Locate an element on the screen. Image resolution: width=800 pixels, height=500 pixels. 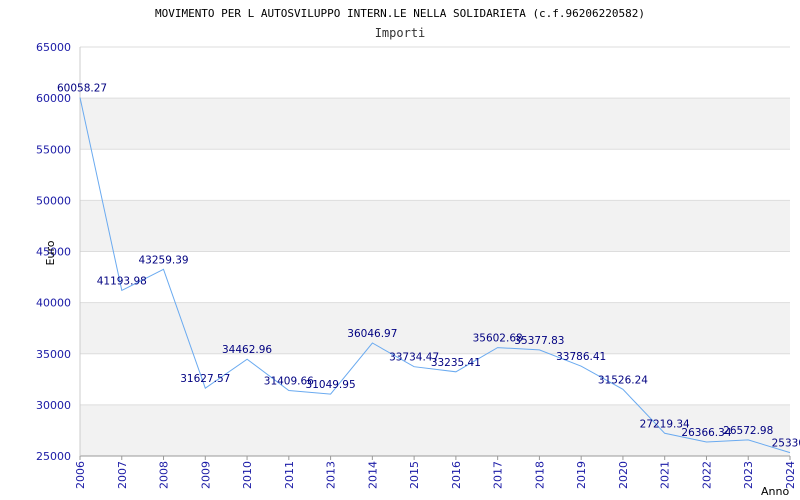
x-tick-label: 2006 is located at coordinates (80, 475).